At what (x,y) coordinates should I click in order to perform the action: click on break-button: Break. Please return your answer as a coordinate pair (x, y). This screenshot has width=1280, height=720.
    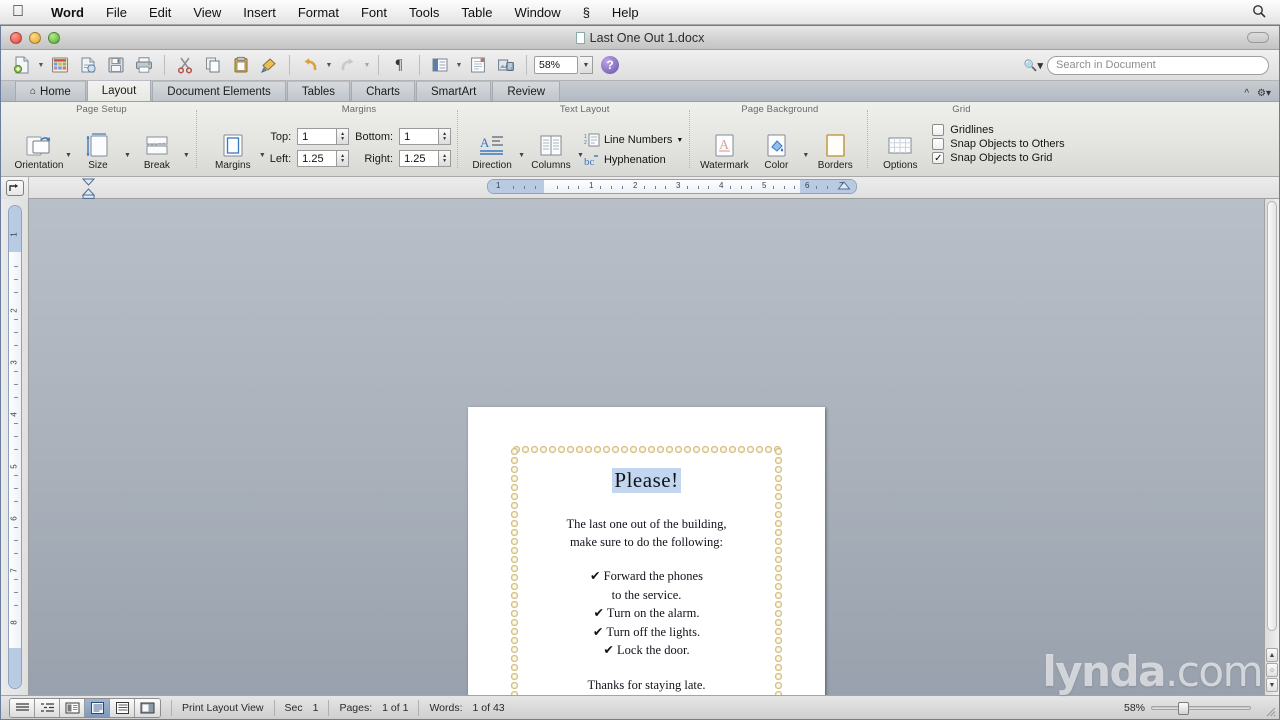
    Looking at the image, I should click on (157, 150).